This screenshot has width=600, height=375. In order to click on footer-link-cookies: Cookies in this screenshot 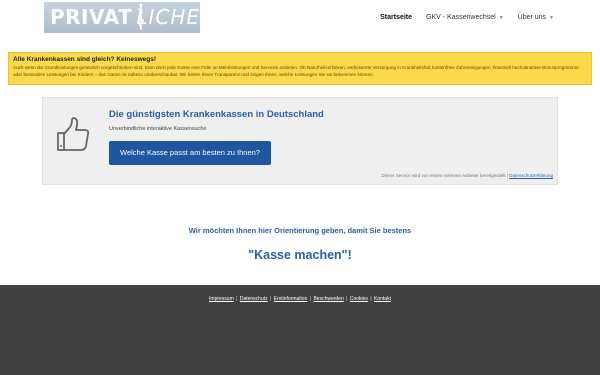, I will do `click(359, 299)`.